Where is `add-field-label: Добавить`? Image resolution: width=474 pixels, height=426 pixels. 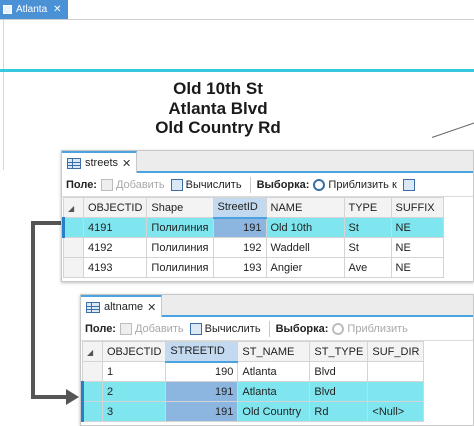
add-field-label: Добавить is located at coordinates (140, 184).